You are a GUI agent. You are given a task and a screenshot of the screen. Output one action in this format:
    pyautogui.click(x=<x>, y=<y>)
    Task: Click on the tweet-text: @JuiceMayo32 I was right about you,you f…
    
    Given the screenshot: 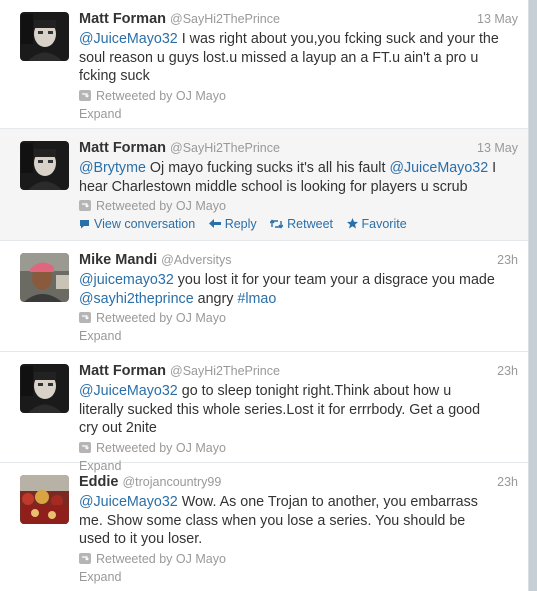 What is the action you would take?
    pyautogui.click(x=289, y=58)
    